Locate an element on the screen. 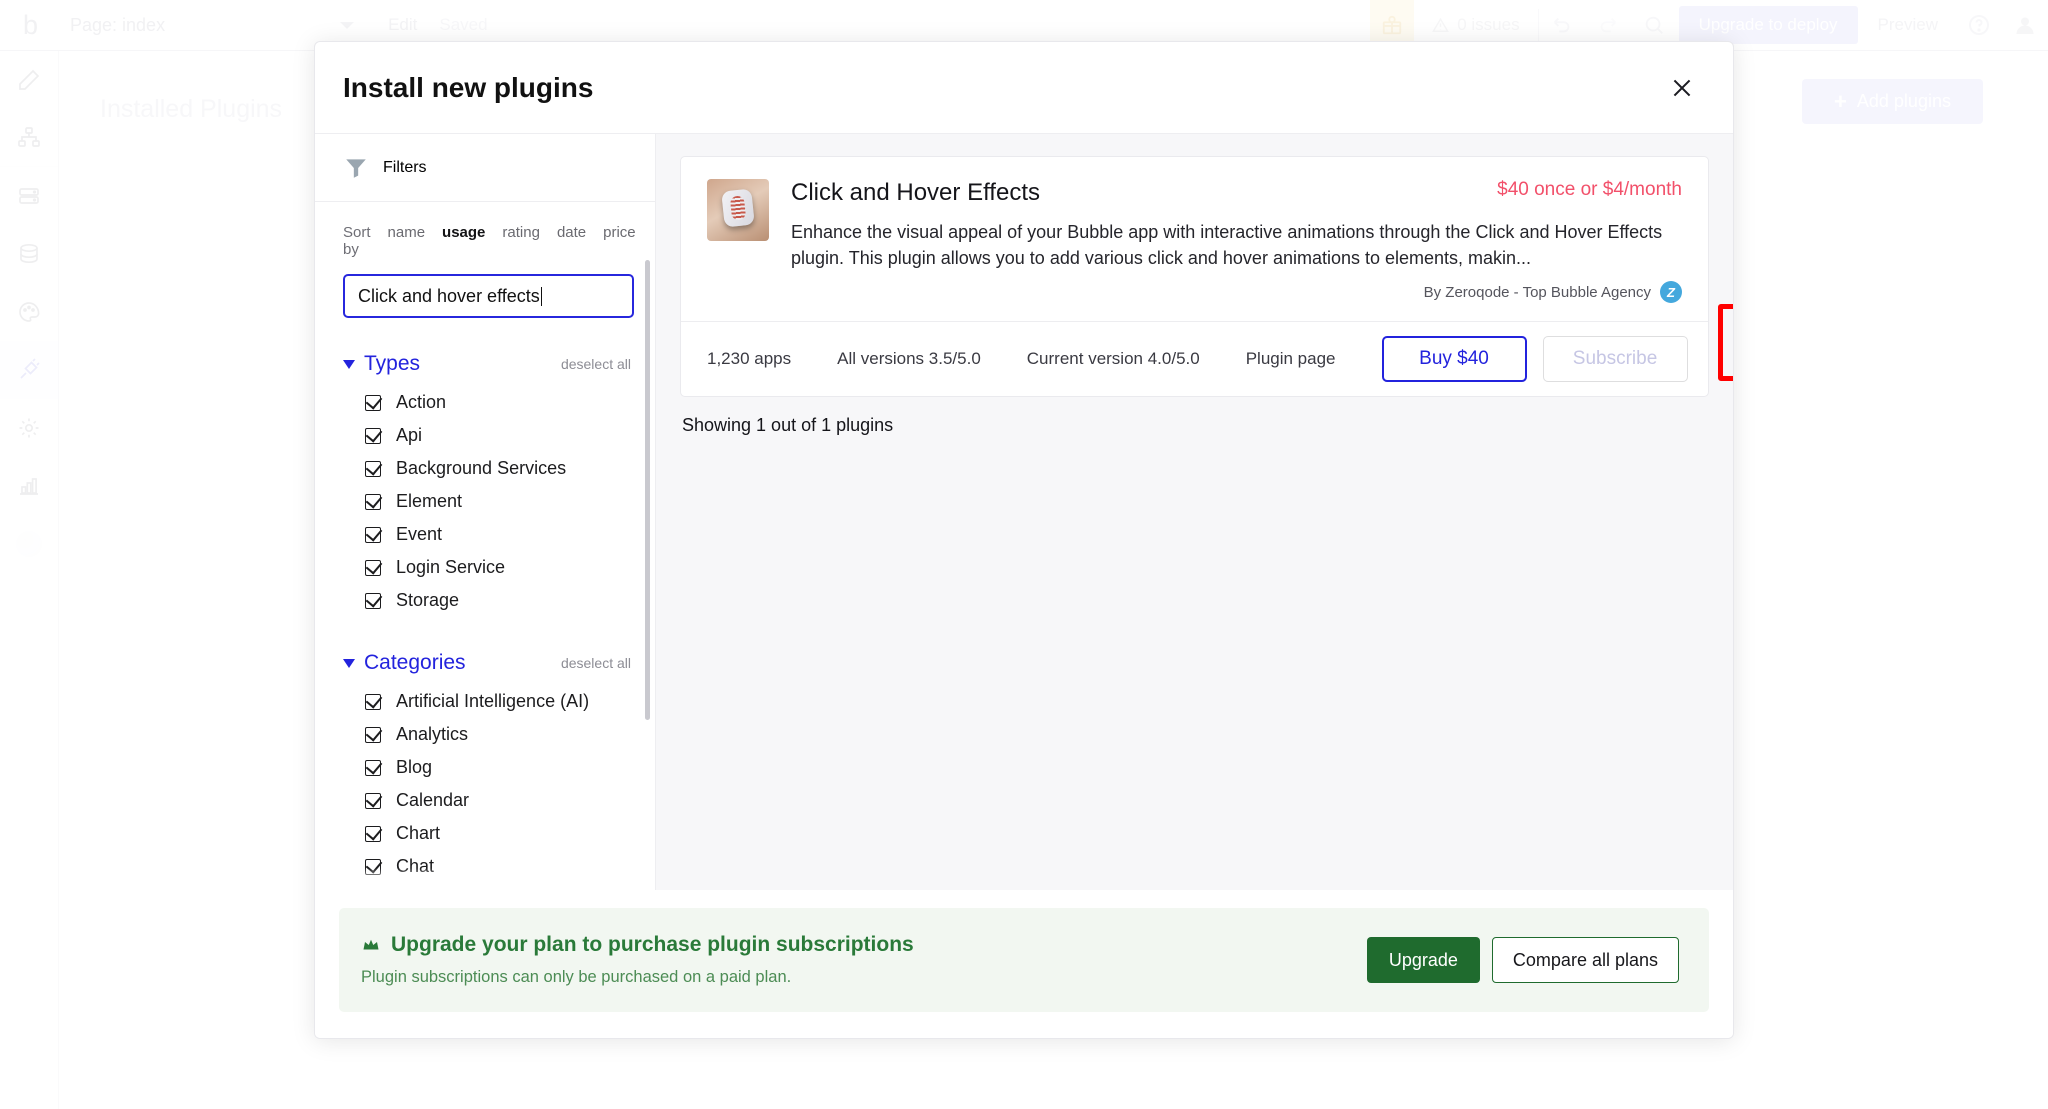 The width and height of the screenshot is (2048, 1109). plugin-thumbnail-image is located at coordinates (738, 210).